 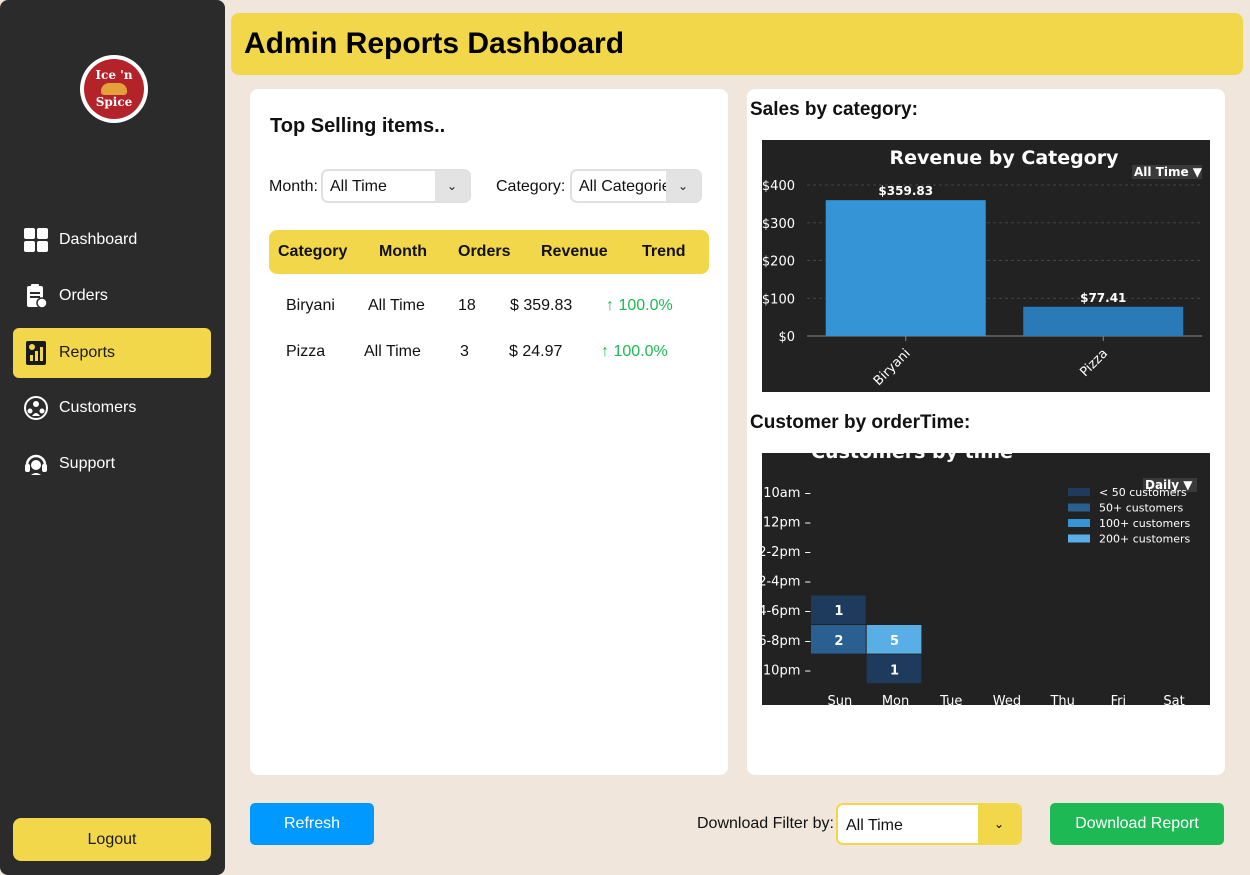 I want to click on table-header: Category Month Orders Revenue Trend, so click(x=489, y=252).